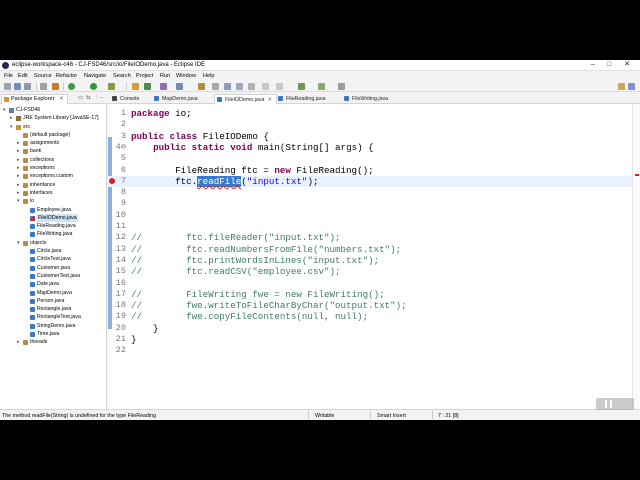 Image resolution: width=640 pixels, height=480 pixels. What do you see at coordinates (53, 151) in the screenshot?
I see `tree-item: ▸ bank` at bounding box center [53, 151].